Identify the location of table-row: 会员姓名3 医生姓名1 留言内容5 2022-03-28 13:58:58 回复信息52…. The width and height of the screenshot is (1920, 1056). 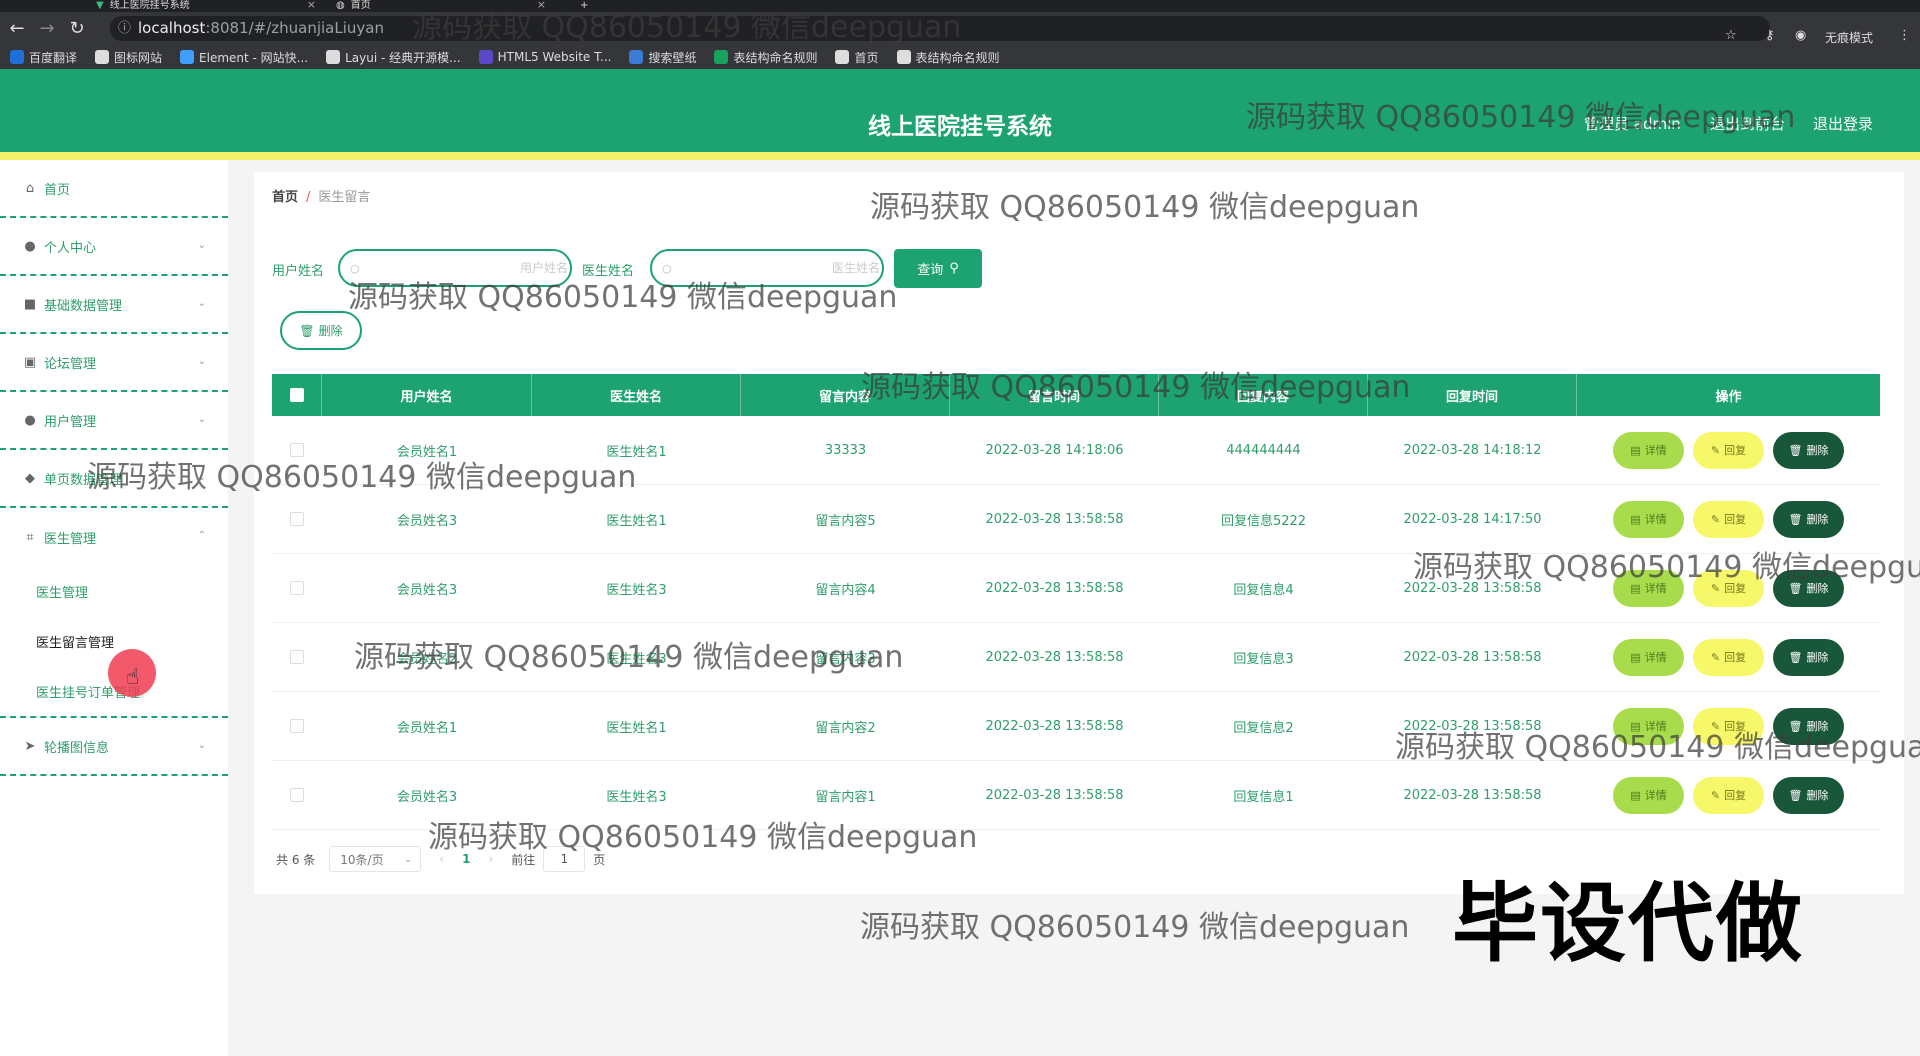
(1076, 519).